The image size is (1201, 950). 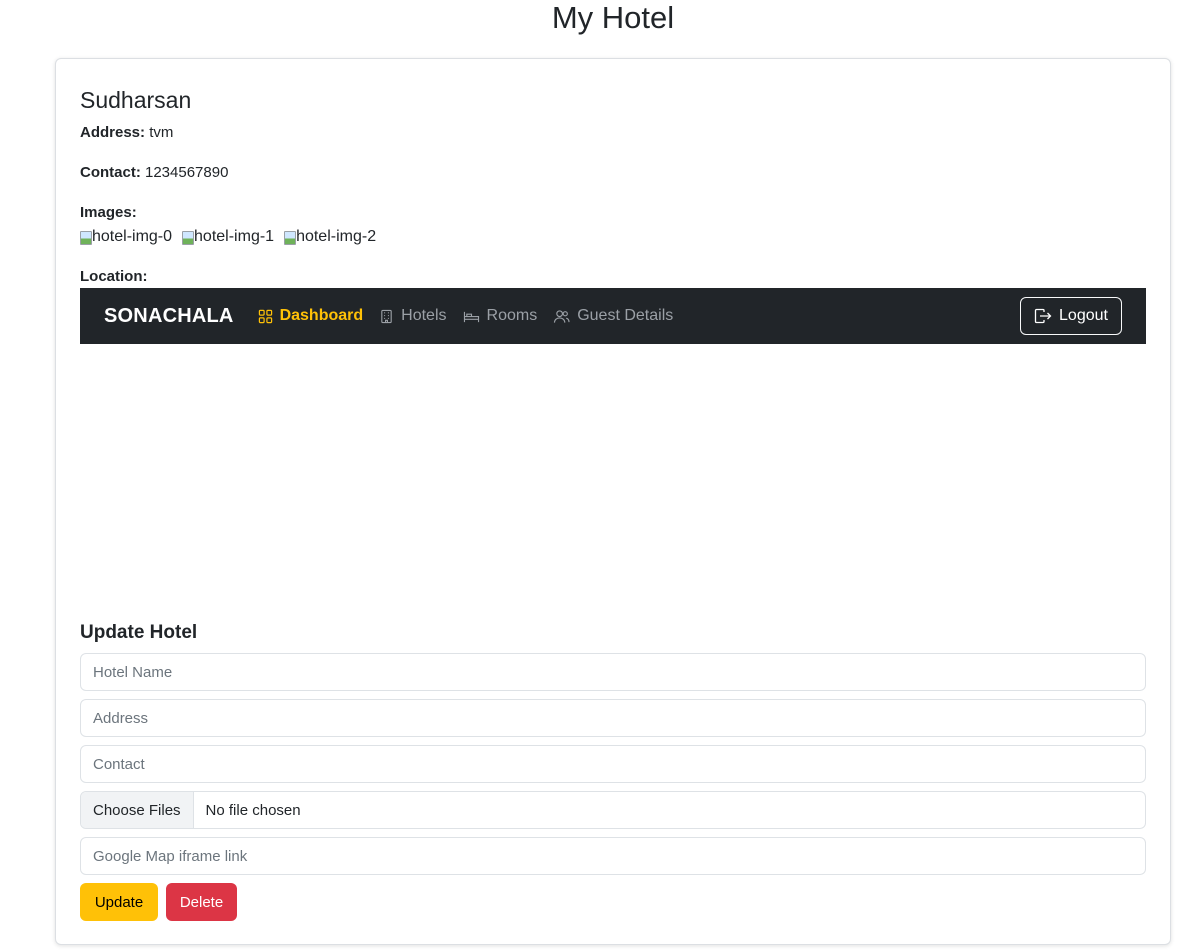 What do you see at coordinates (113, 132) in the screenshot?
I see `address-label: Address:` at bounding box center [113, 132].